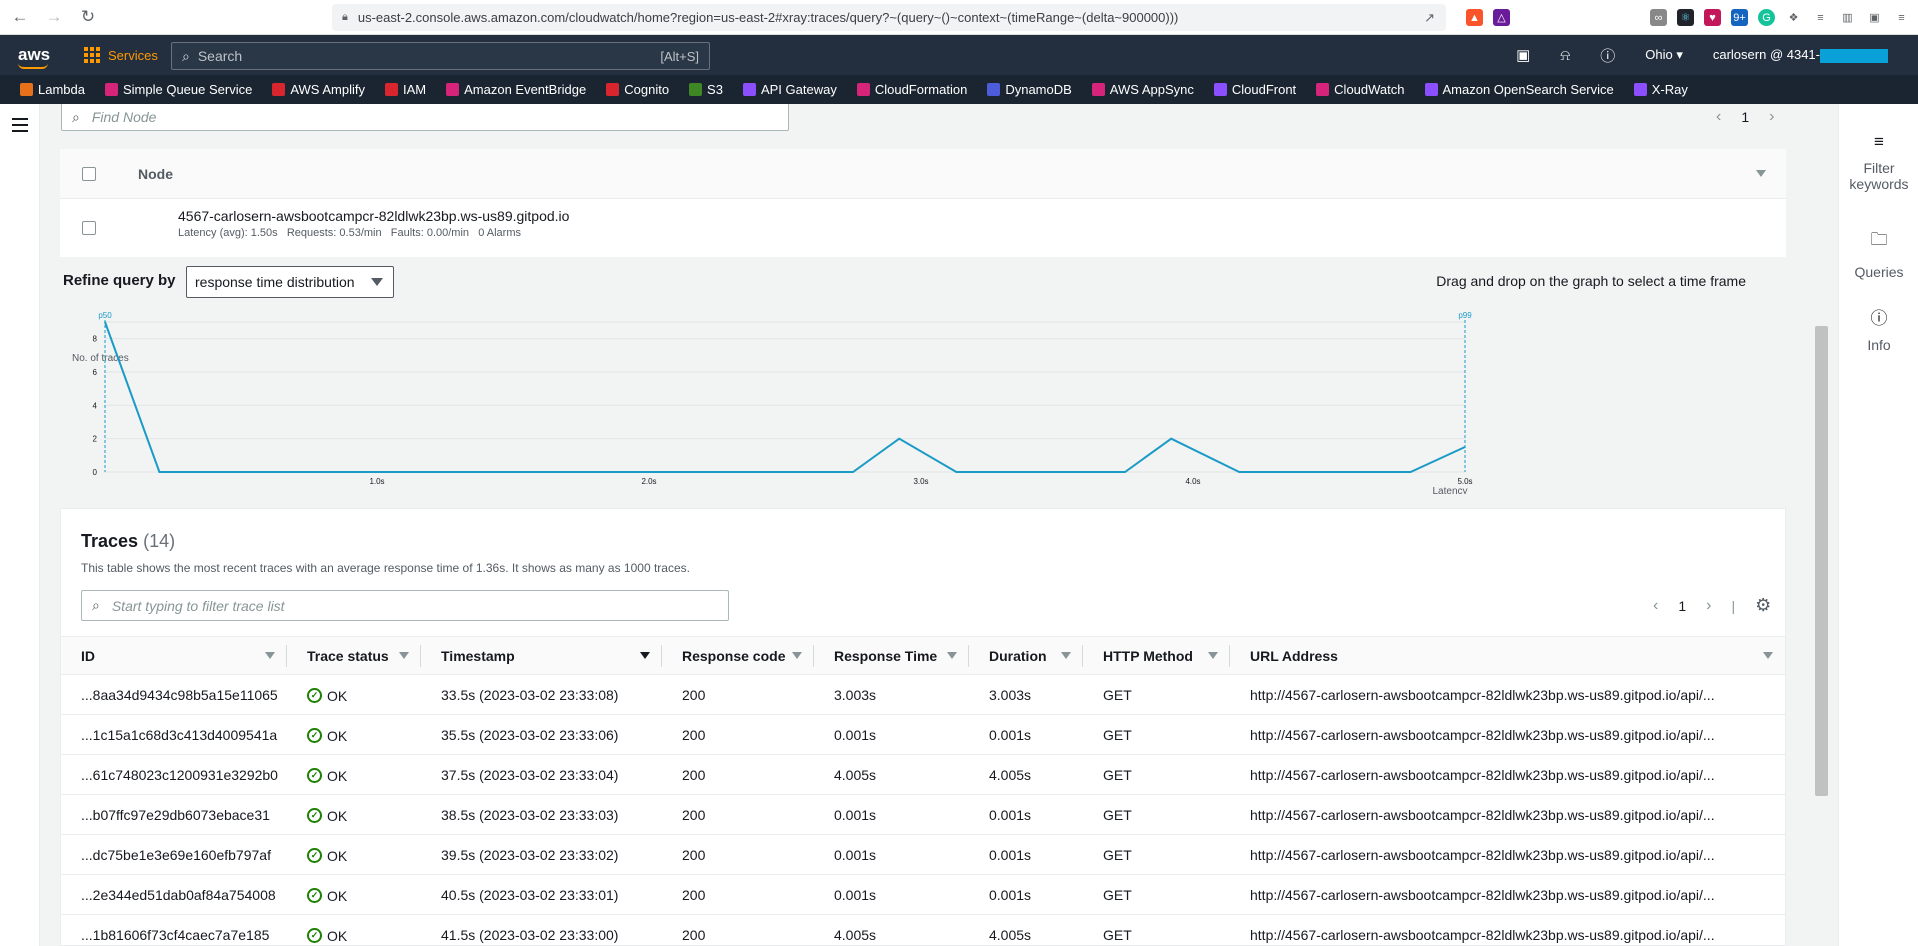 The height and width of the screenshot is (946, 1918). I want to click on share-icon: ↗, so click(1429, 17).